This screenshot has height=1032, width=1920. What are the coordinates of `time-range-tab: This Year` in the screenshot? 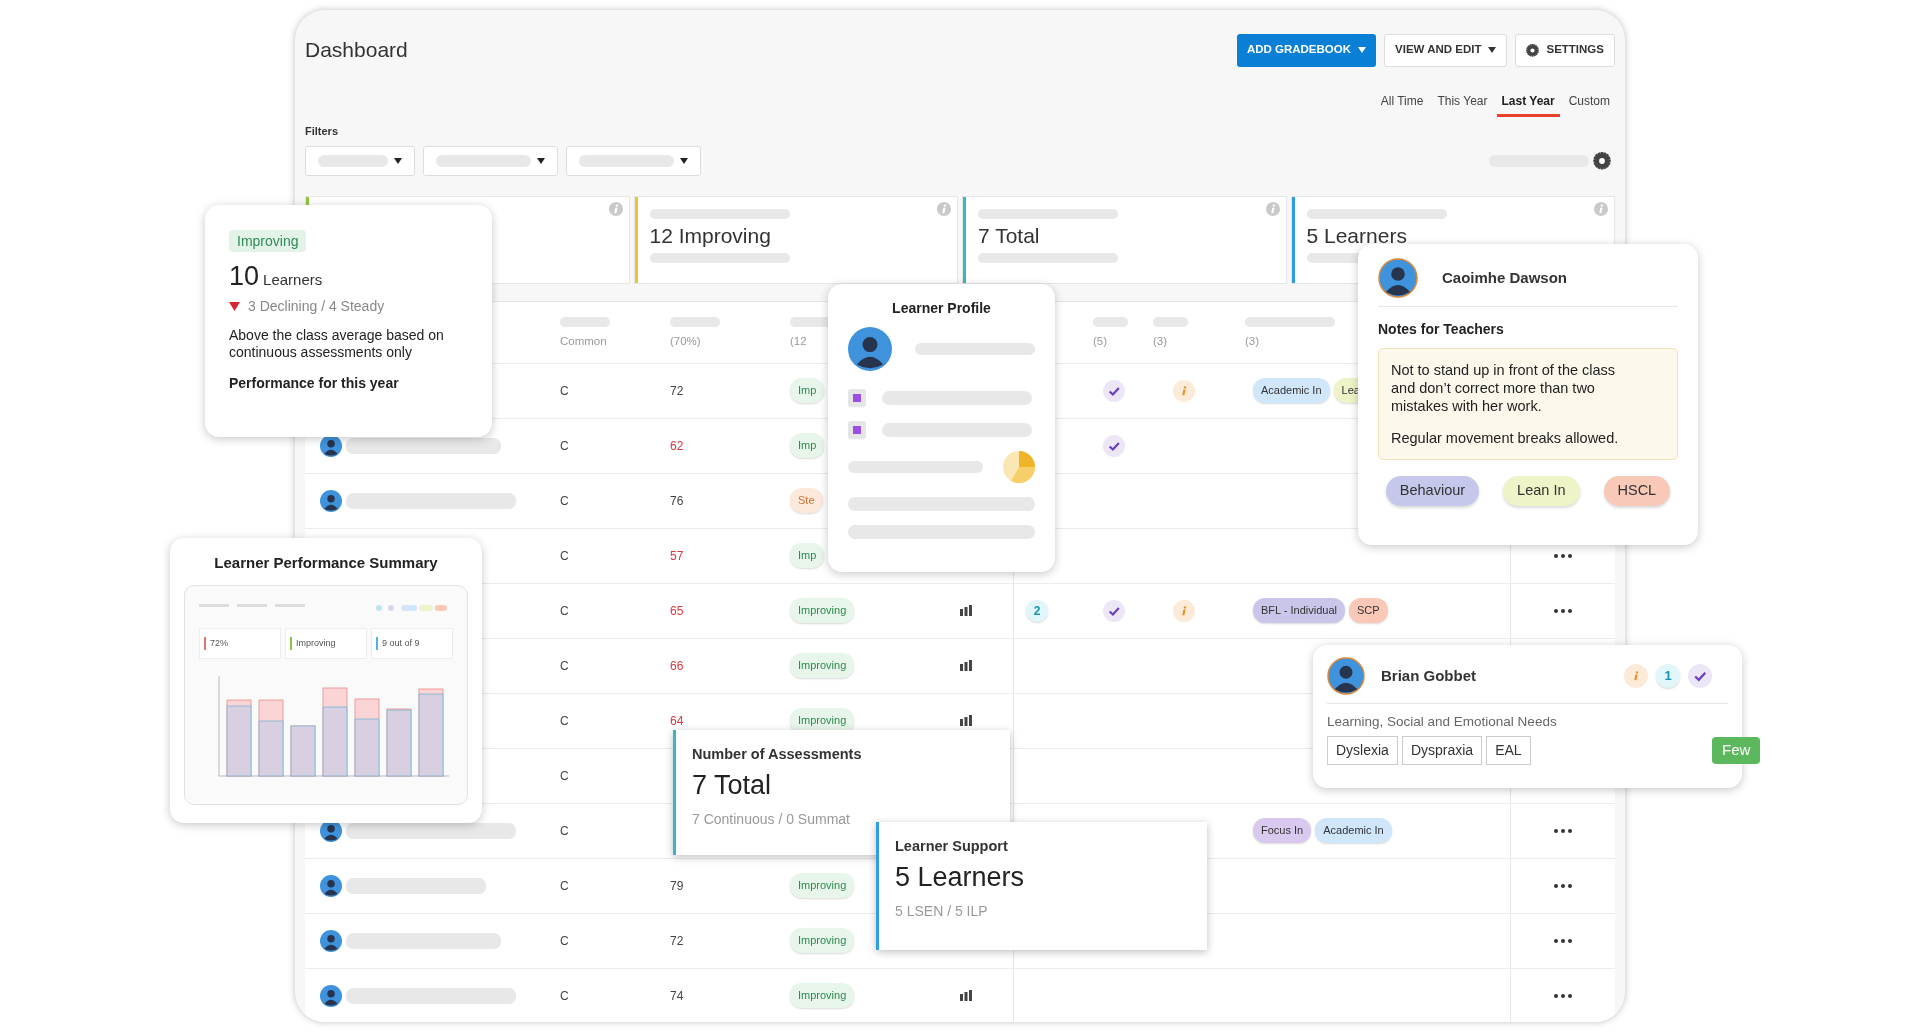 It's located at (1462, 103).